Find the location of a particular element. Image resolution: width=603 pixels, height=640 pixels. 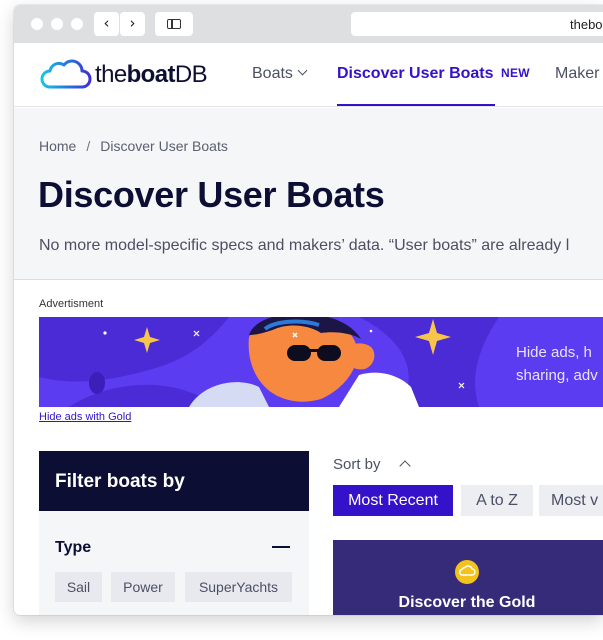

nav-boats: Boats is located at coordinates (280, 74).